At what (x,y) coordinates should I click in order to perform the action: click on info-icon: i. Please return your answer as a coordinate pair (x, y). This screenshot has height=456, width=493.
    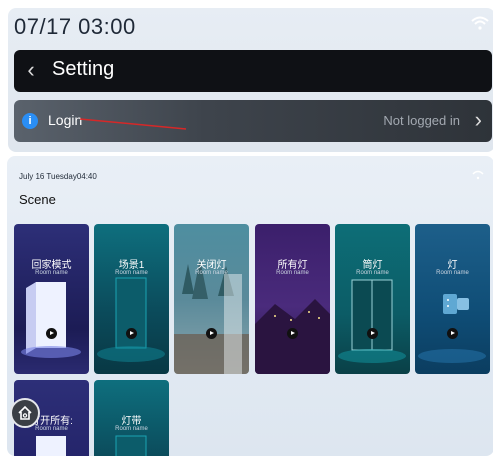
    Looking at the image, I should click on (30, 121).